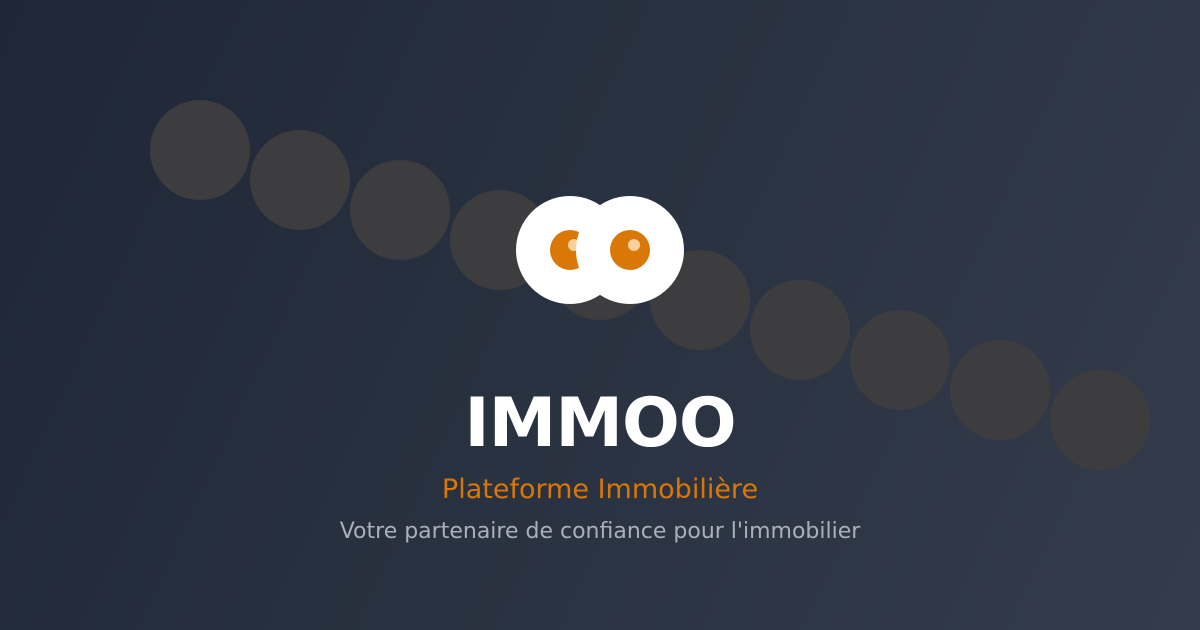  What do you see at coordinates (634, 245) in the screenshot?
I see `right-glint` at bounding box center [634, 245].